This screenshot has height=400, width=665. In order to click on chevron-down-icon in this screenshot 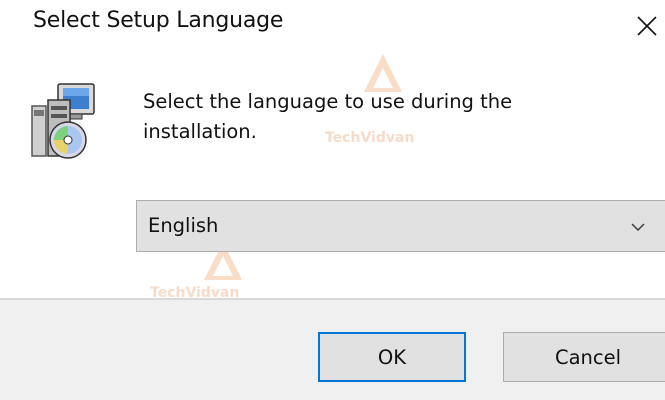, I will do `click(638, 227)`.